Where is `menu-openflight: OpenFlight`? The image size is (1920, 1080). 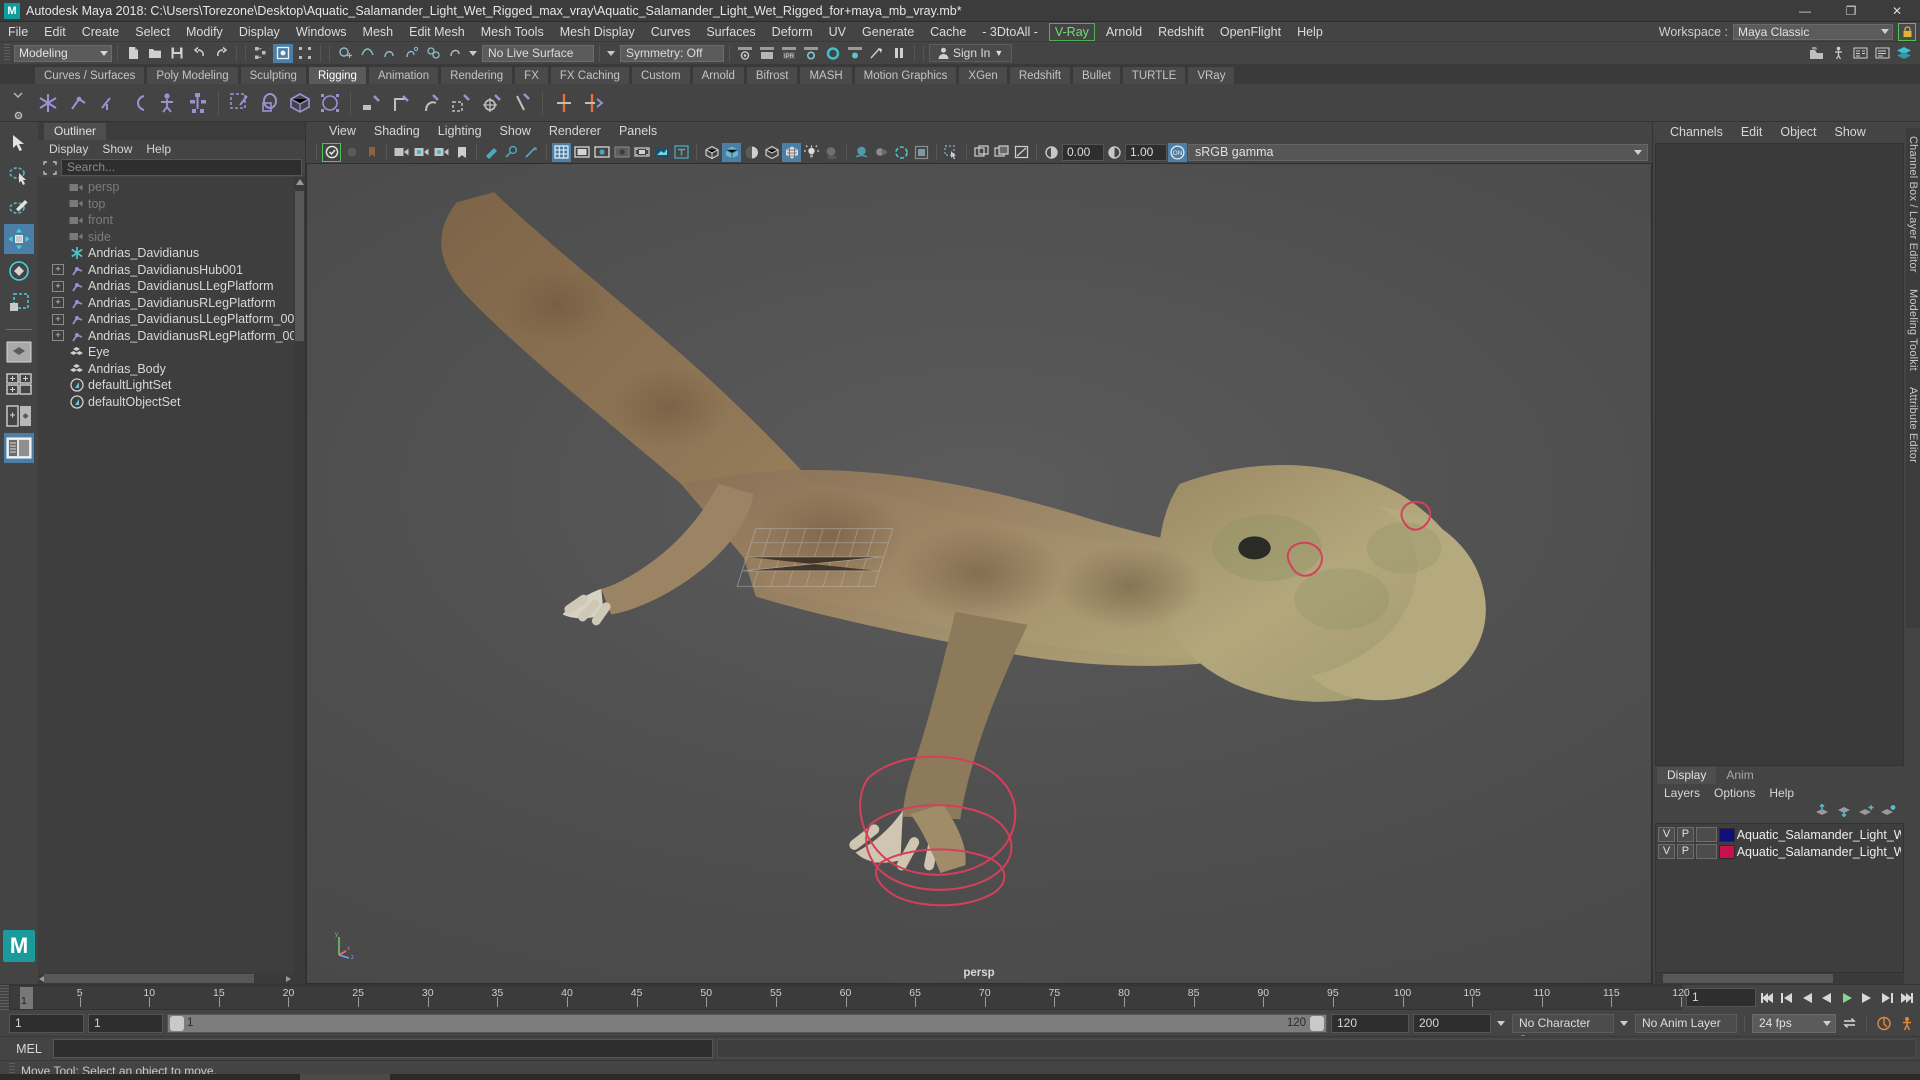 menu-openflight: OpenFlight is located at coordinates (1250, 32).